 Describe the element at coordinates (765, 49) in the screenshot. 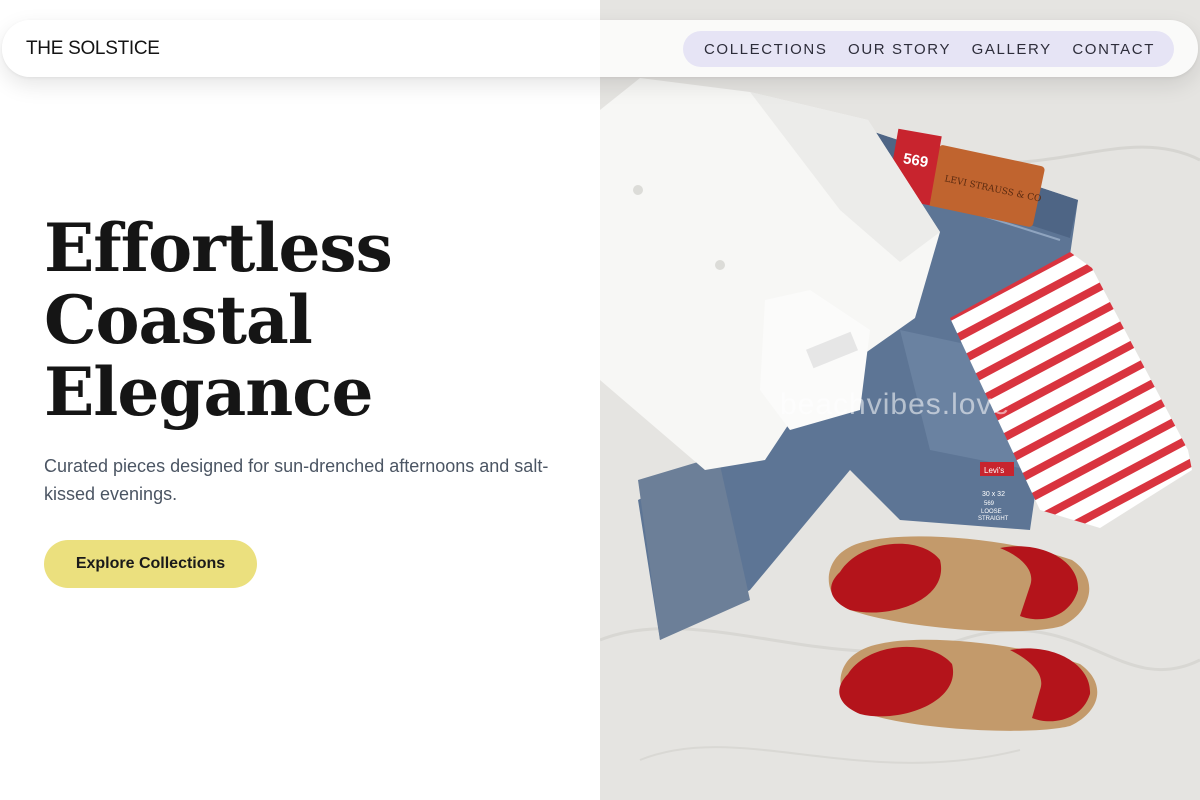

I see `nav-link-collections: COLLECTIONS` at that location.